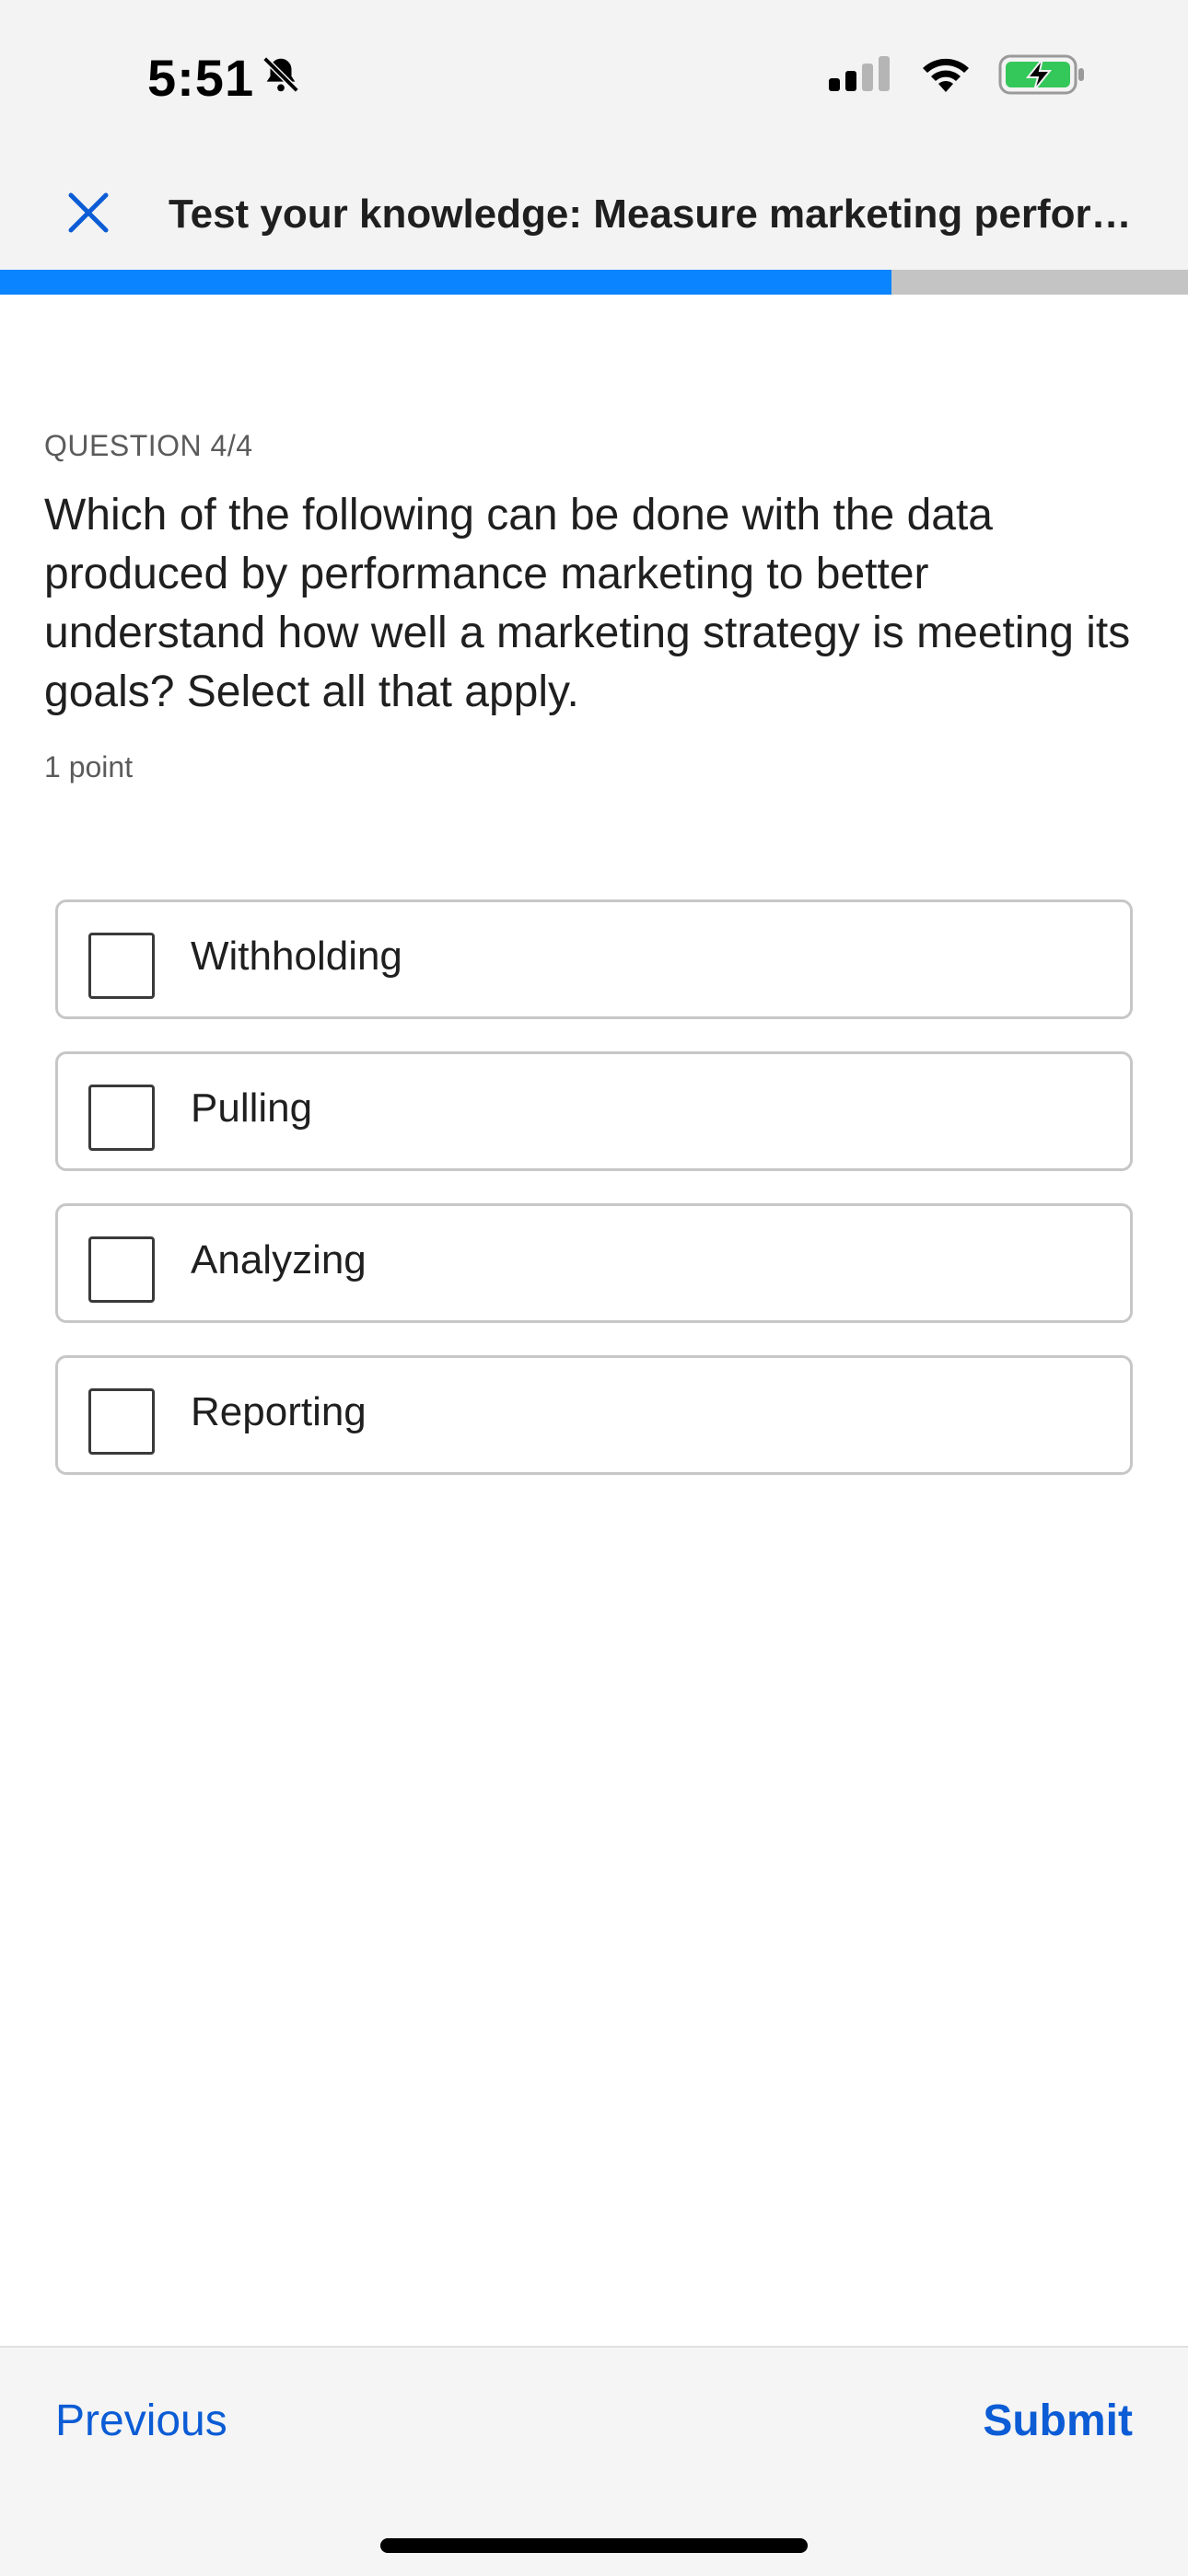 This screenshot has height=2576, width=1188. I want to click on status-bar: 5:51, so click(594, 80).